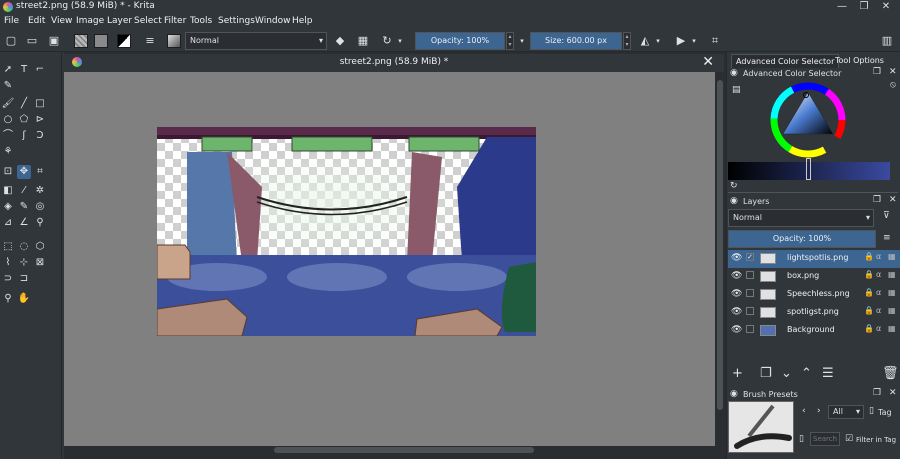 Image resolution: width=900 pixels, height=459 pixels. Describe the element at coordinates (761, 427) in the screenshot. I see `brush-preset-thumbnail` at that location.